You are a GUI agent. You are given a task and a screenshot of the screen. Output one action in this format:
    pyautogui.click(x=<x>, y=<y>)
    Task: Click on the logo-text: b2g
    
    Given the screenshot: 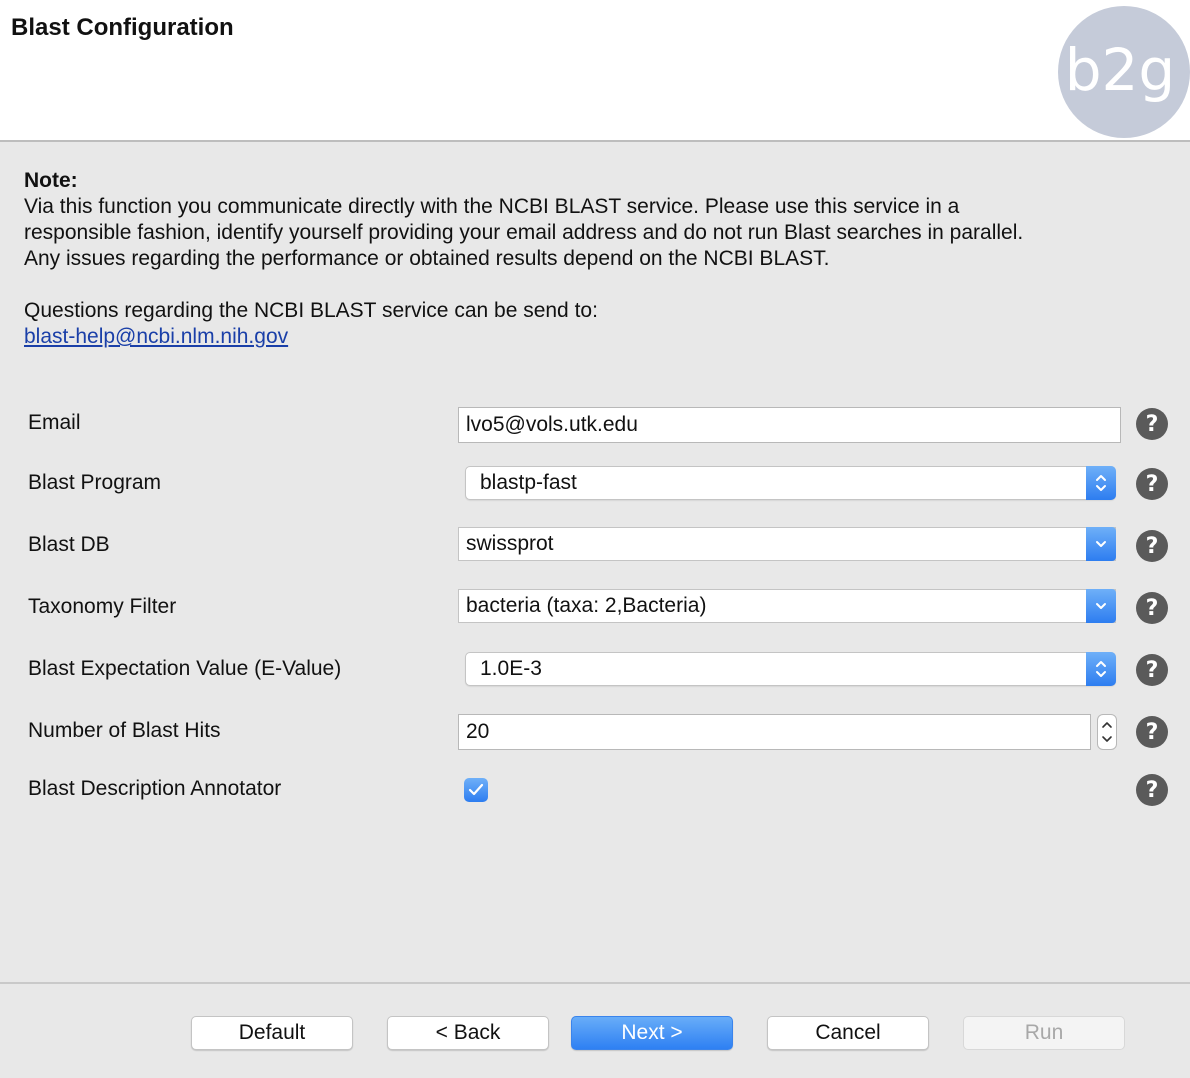 What is the action you would take?
    pyautogui.click(x=1120, y=70)
    